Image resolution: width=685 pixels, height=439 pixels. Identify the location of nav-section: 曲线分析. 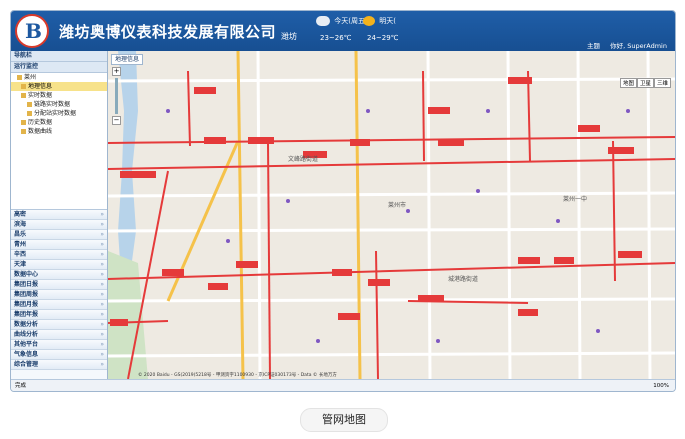
(59, 335).